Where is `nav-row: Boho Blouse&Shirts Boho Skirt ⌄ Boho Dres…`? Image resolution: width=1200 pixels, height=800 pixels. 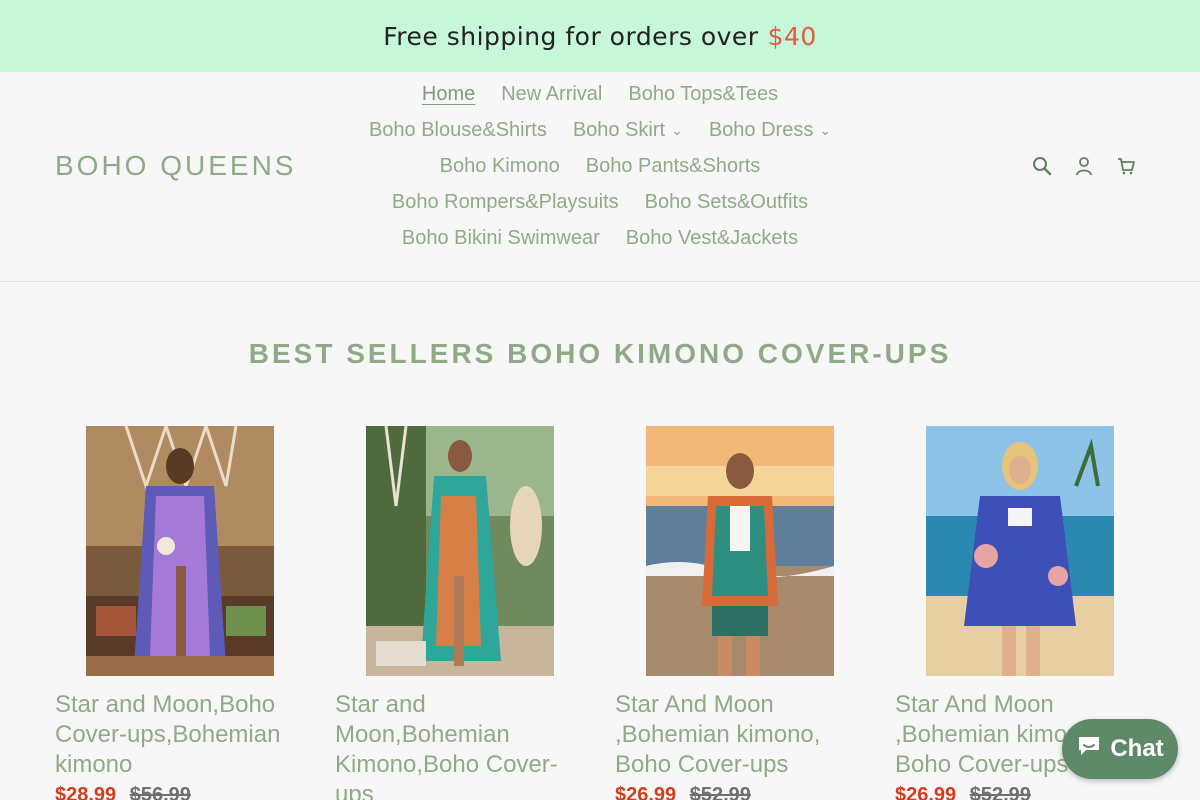
nav-row: Boho Blouse&Shirts Boho Skirt ⌄ Boho Dres… is located at coordinates (600, 130).